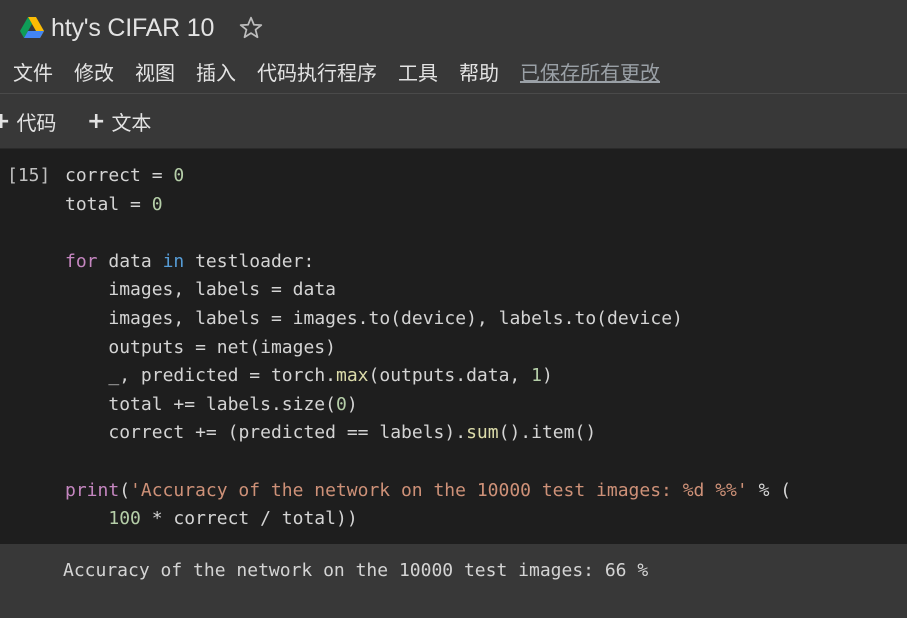 The height and width of the screenshot is (618, 907). Describe the element at coordinates (453, 121) in the screenshot. I see `cell-toolbar: + 代码 + 文本` at that location.